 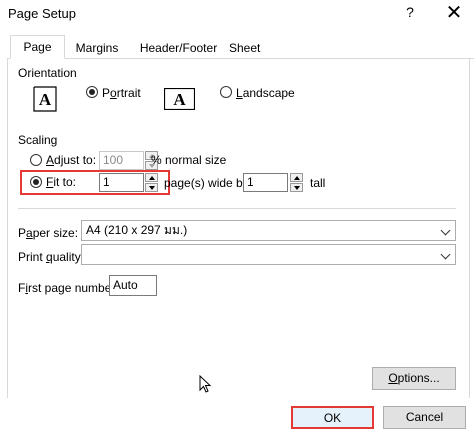 I want to click on fit-wide-spinner, so click(x=151, y=182).